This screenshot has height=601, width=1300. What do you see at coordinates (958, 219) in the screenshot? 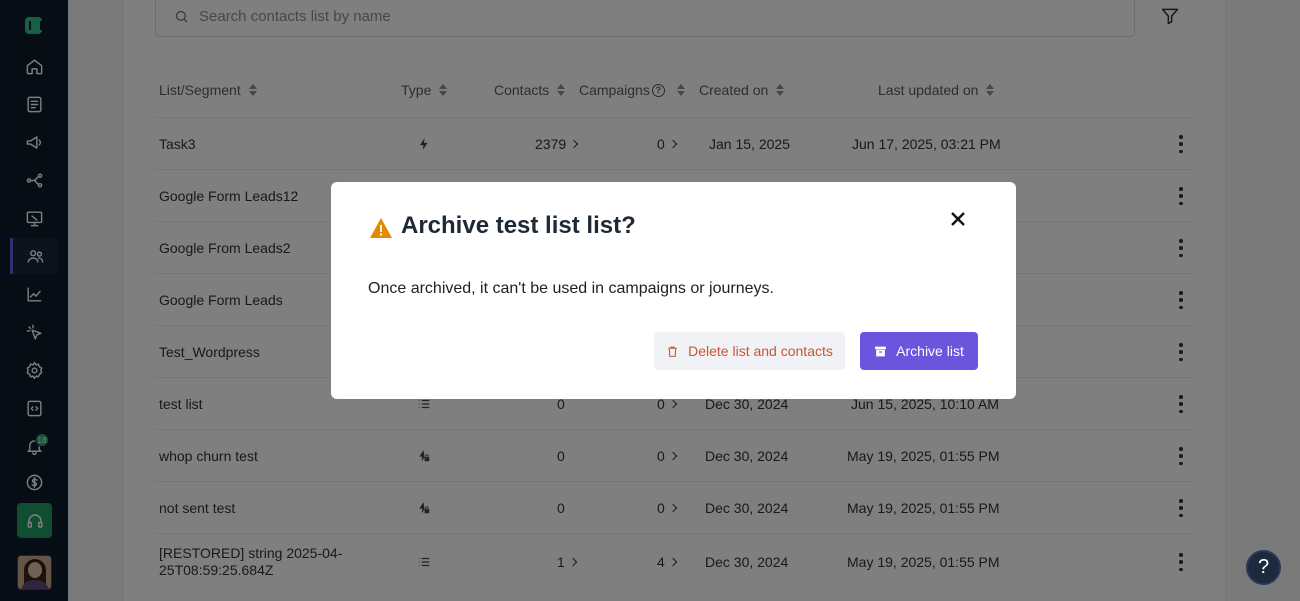
I see `close-icon` at bounding box center [958, 219].